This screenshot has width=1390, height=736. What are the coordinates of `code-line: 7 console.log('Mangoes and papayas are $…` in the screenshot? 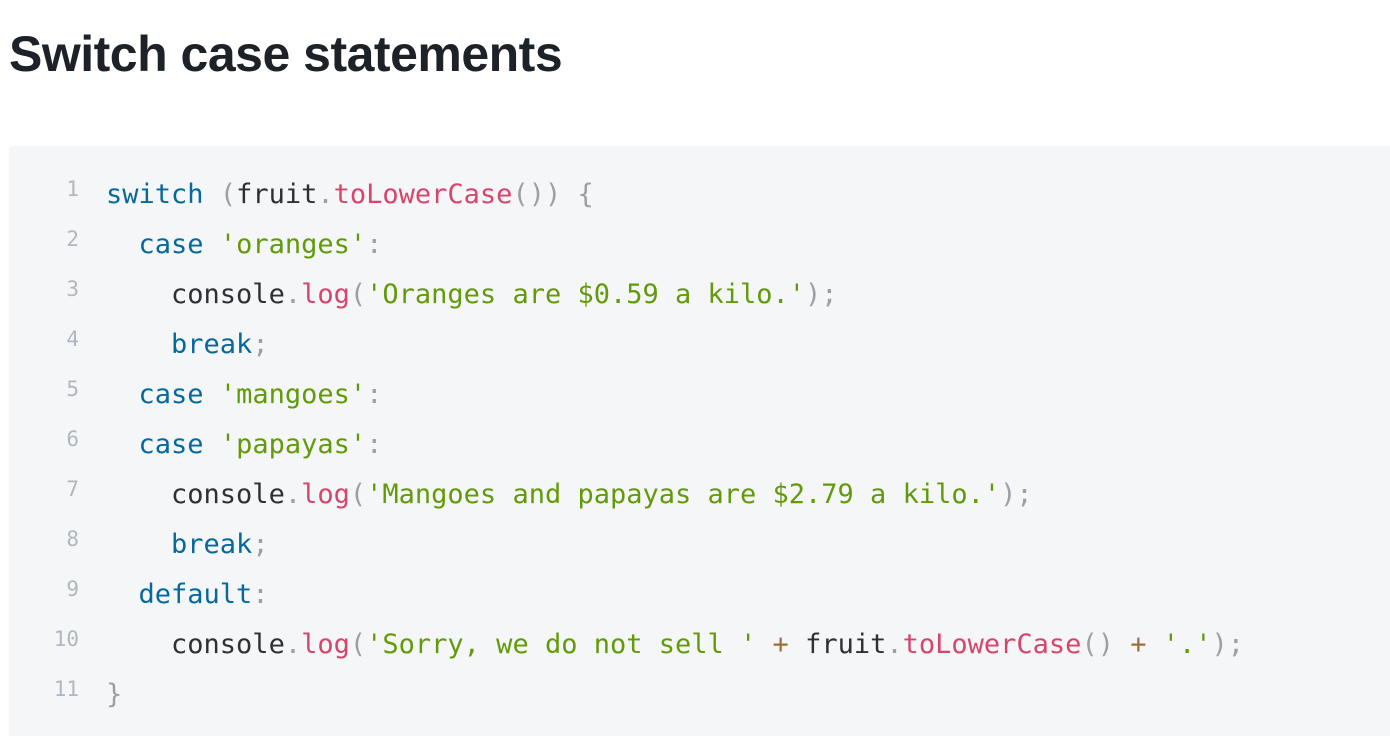 It's located at (699, 495).